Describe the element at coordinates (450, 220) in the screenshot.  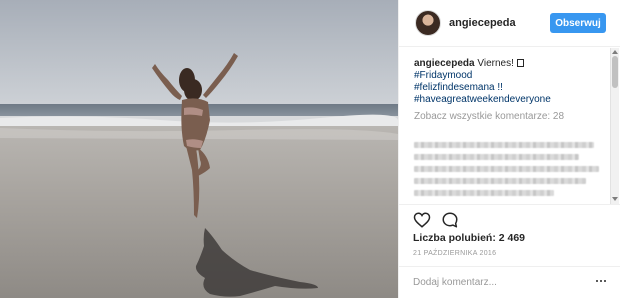
I see `speech-bubble-icon` at that location.